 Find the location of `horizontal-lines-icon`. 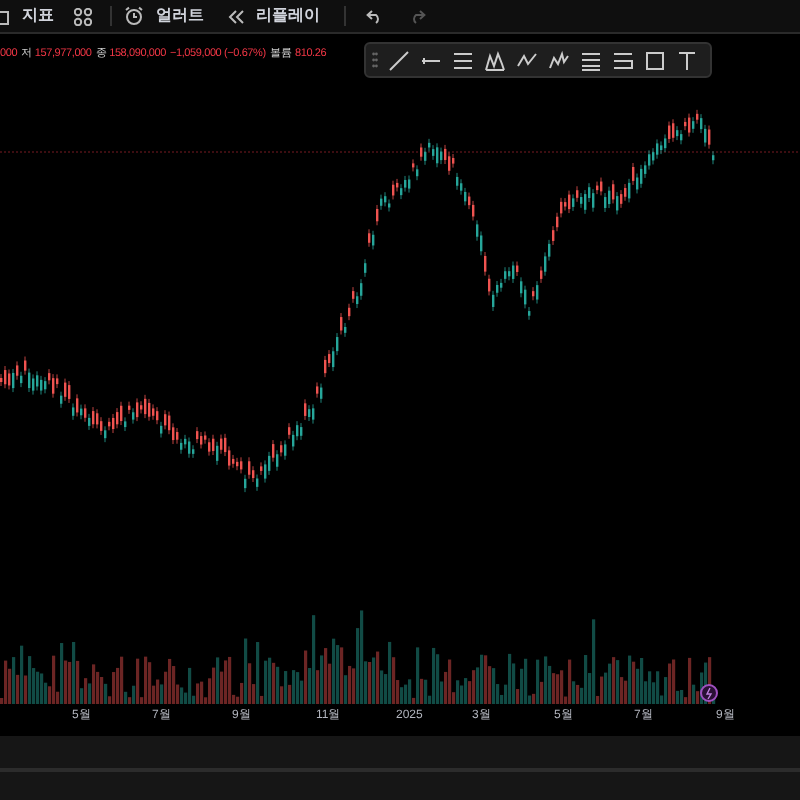

horizontal-lines-icon is located at coordinates (463, 60).